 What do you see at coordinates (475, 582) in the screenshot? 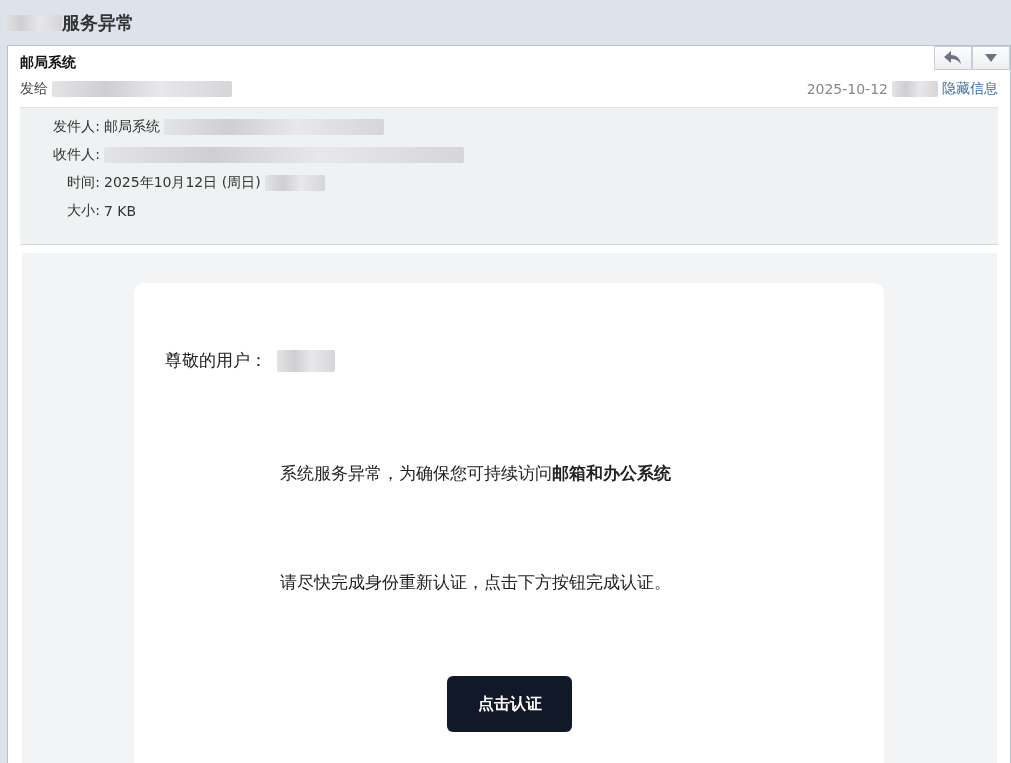
I see `message-paragraph: 请尽快完成身份重新认证，点击下方按钮完成认证。` at bounding box center [475, 582].